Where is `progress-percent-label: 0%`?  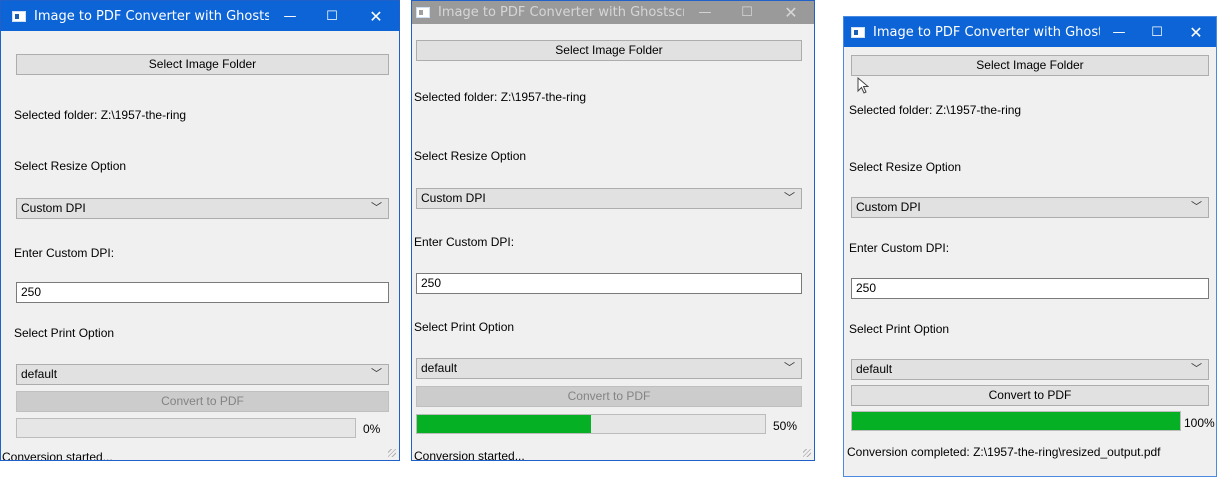
progress-percent-label: 0% is located at coordinates (372, 429).